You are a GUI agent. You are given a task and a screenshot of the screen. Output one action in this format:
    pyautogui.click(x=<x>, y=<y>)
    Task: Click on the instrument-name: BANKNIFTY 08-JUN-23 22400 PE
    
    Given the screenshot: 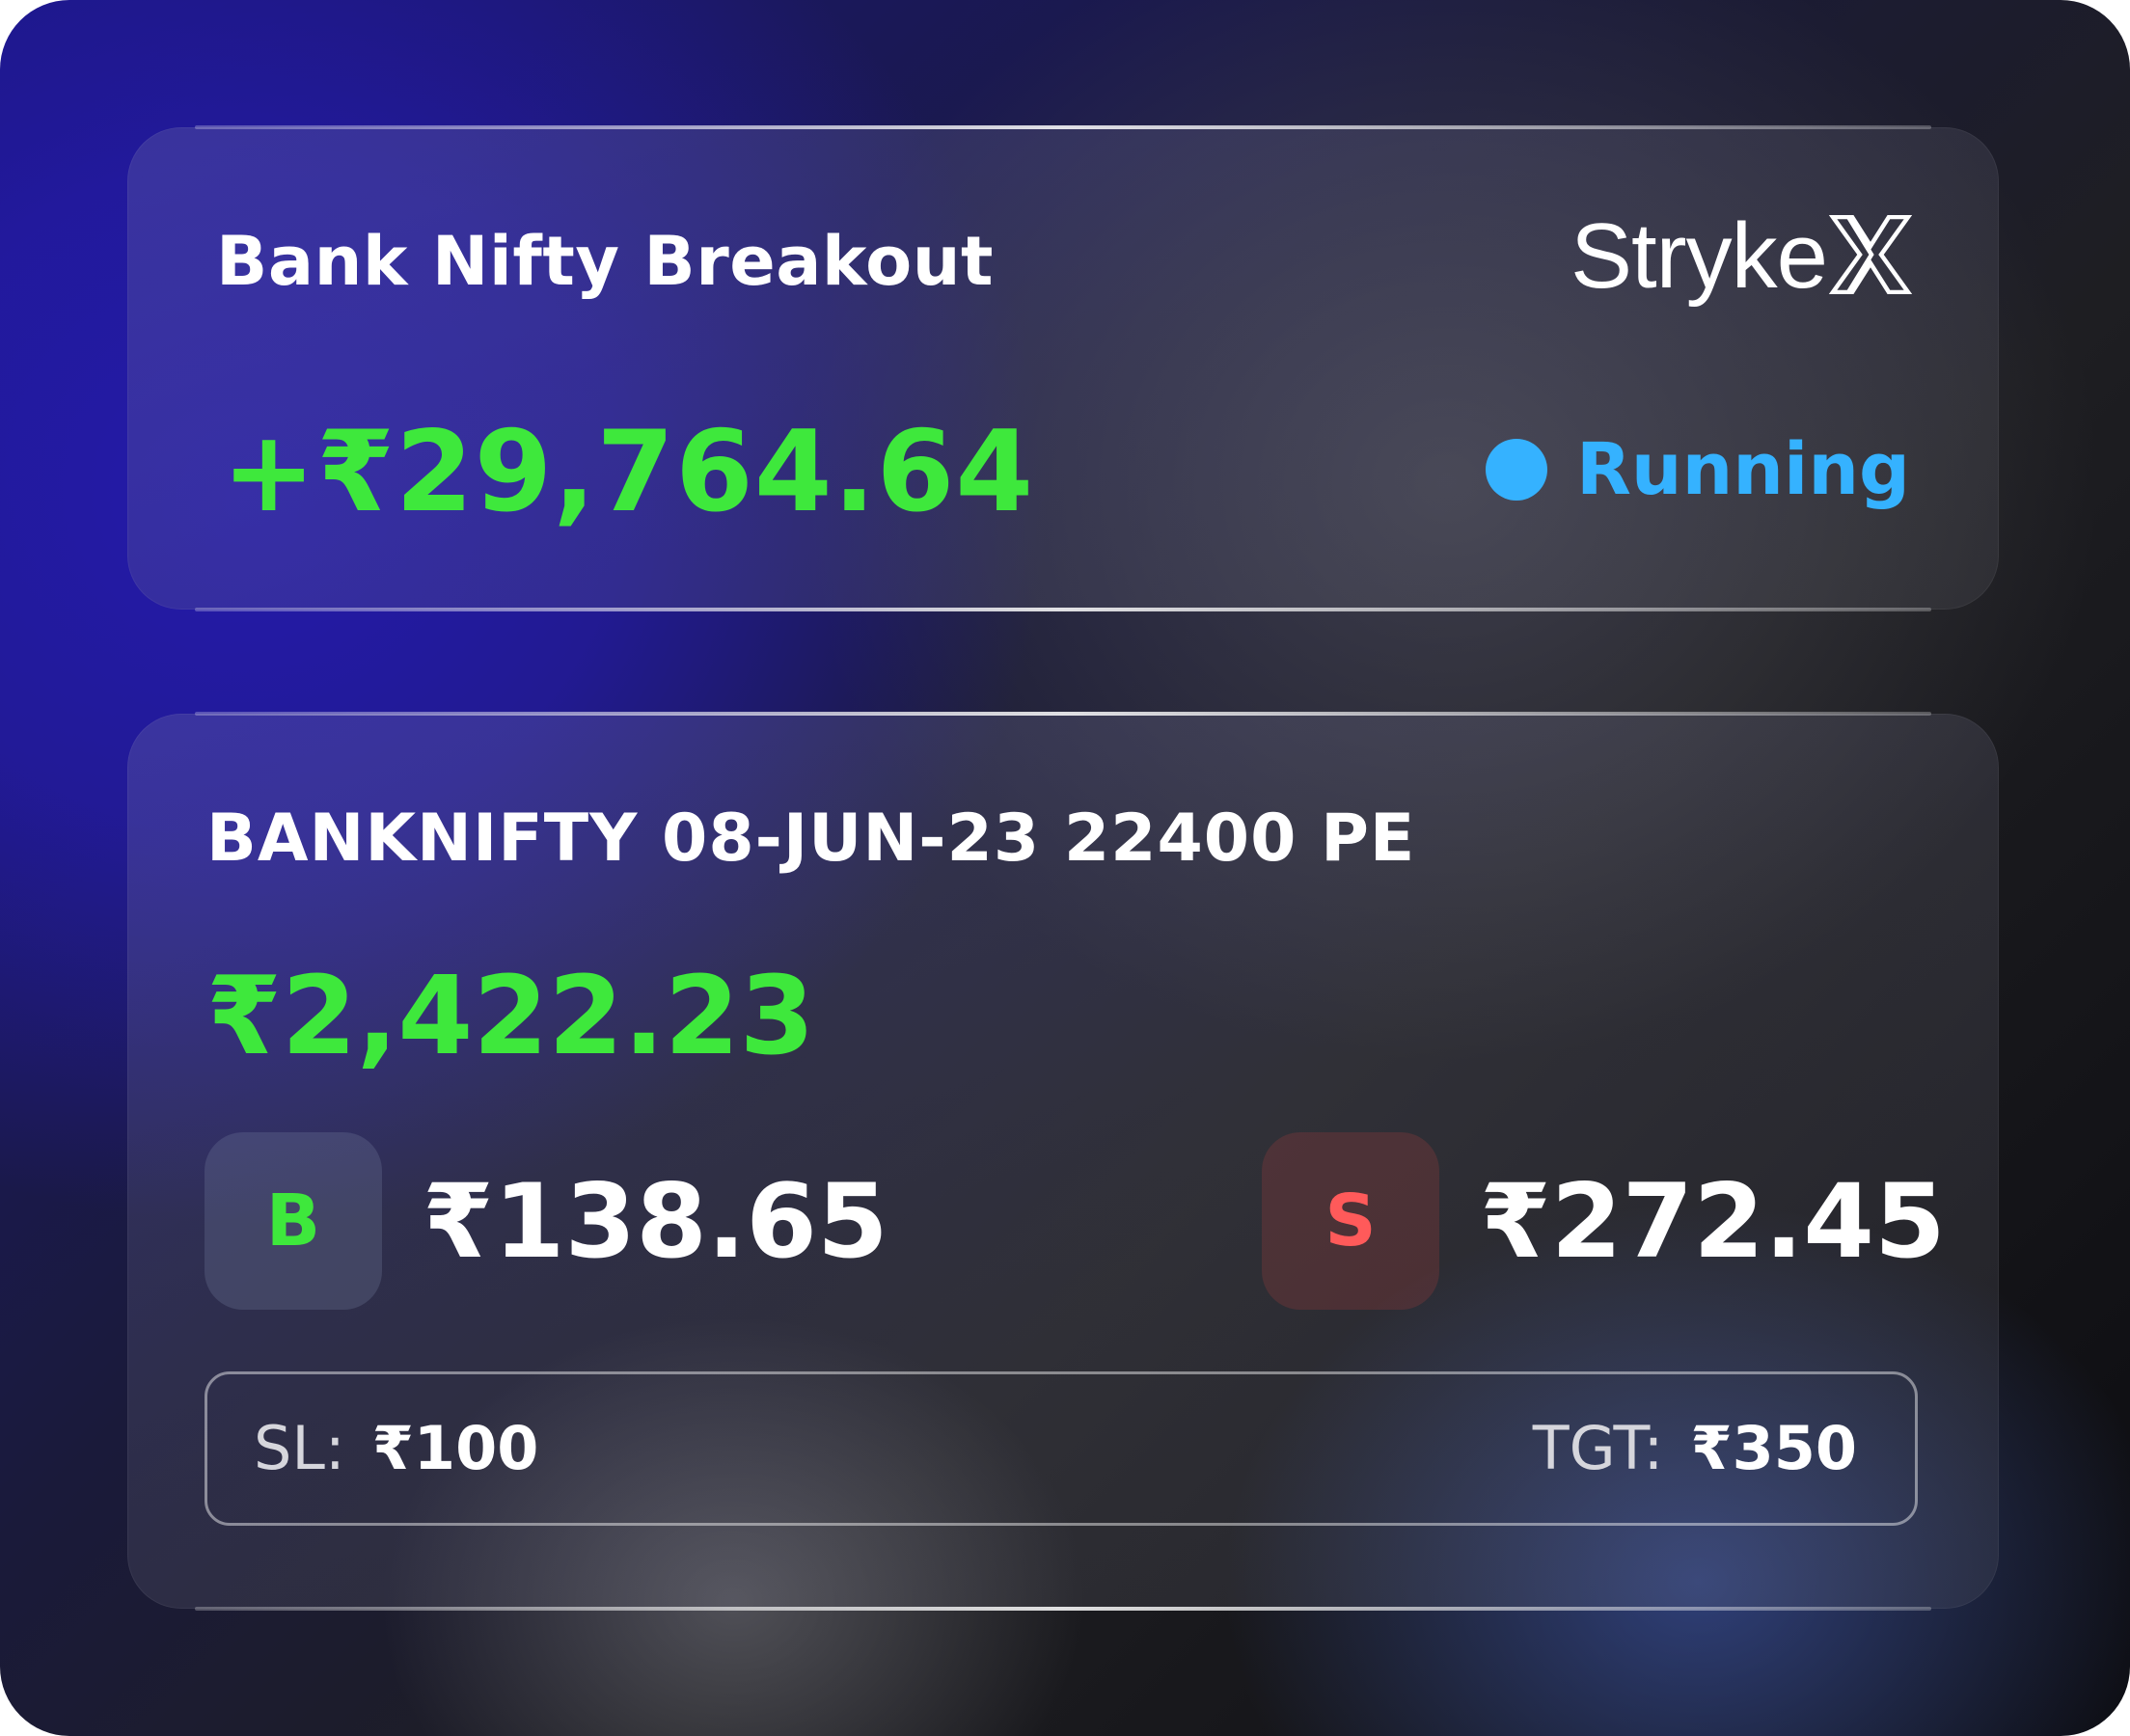 What is the action you would take?
    pyautogui.click(x=811, y=838)
    